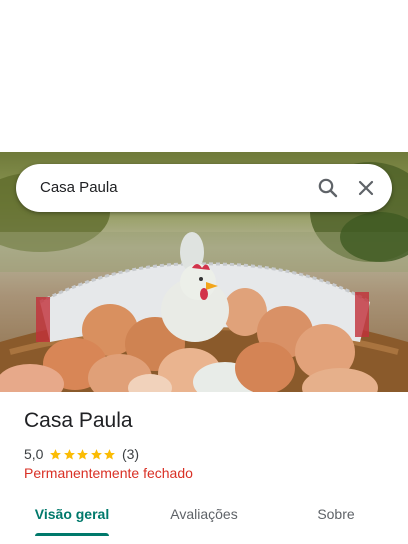 This screenshot has width=408, height=544. What do you see at coordinates (366, 188) in the screenshot?
I see `close-icon` at bounding box center [366, 188].